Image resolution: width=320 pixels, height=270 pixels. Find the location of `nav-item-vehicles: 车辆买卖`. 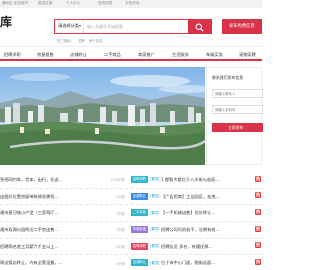

nav-item-vehicles: 车辆买卖 is located at coordinates (214, 55).